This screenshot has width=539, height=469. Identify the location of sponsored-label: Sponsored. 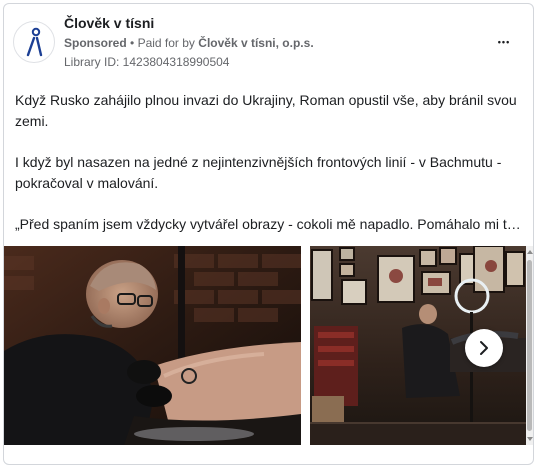
(95, 43).